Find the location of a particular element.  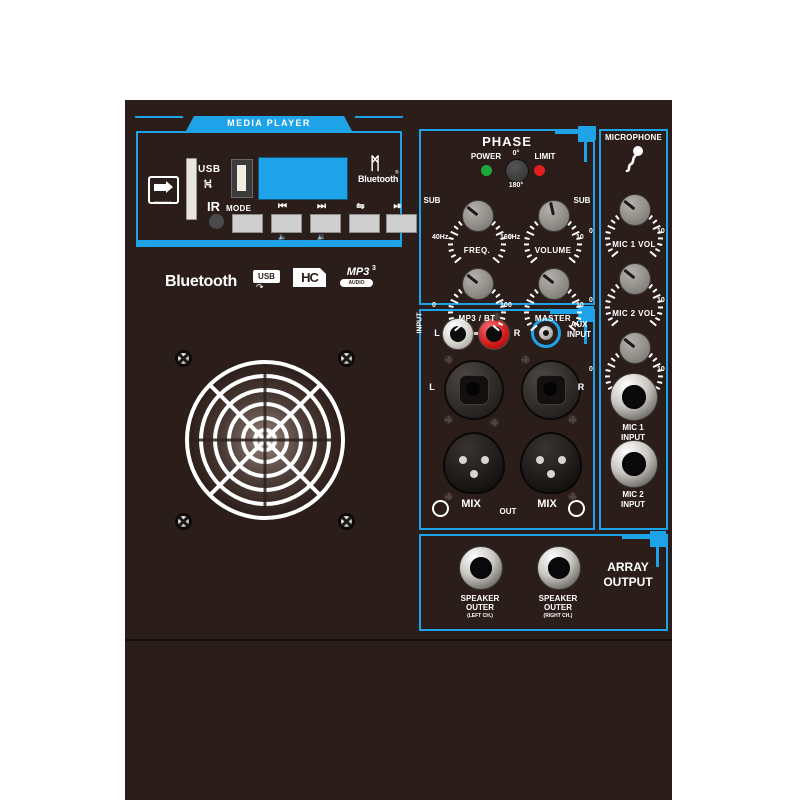

mp3-bt-knob-max-label: 10 is located at coordinates (504, 305).